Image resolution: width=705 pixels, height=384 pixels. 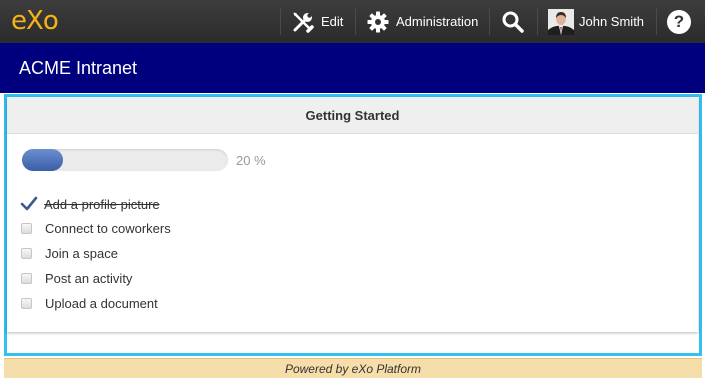 I want to click on exo-logo: eXo, so click(x=35, y=21).